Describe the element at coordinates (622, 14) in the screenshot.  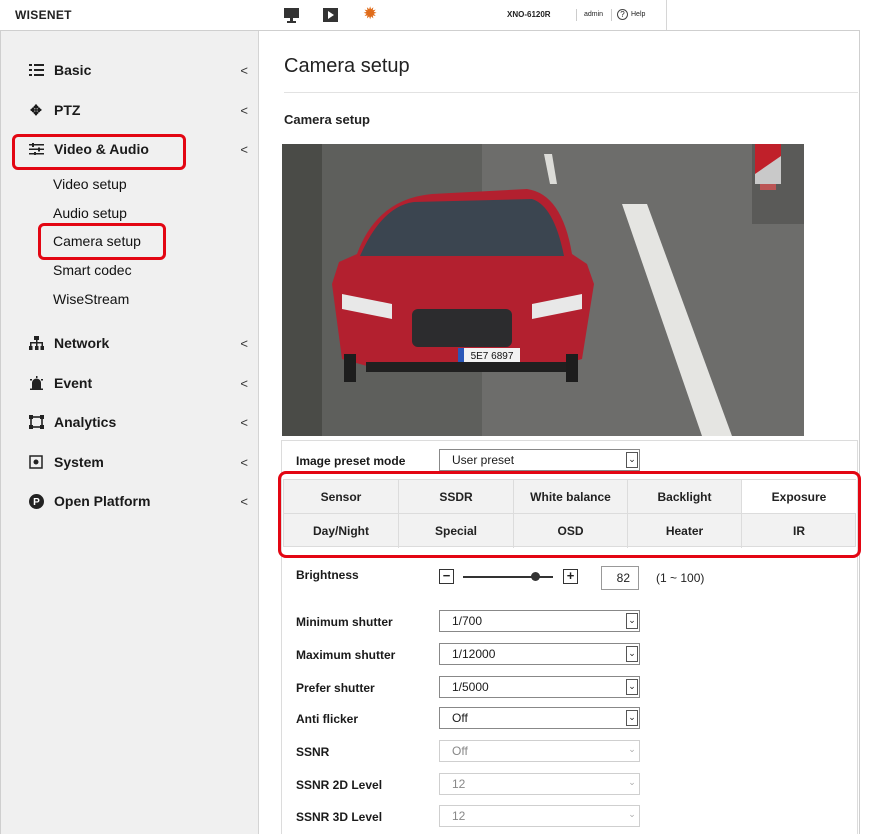
I see `help-icon: ?` at that location.